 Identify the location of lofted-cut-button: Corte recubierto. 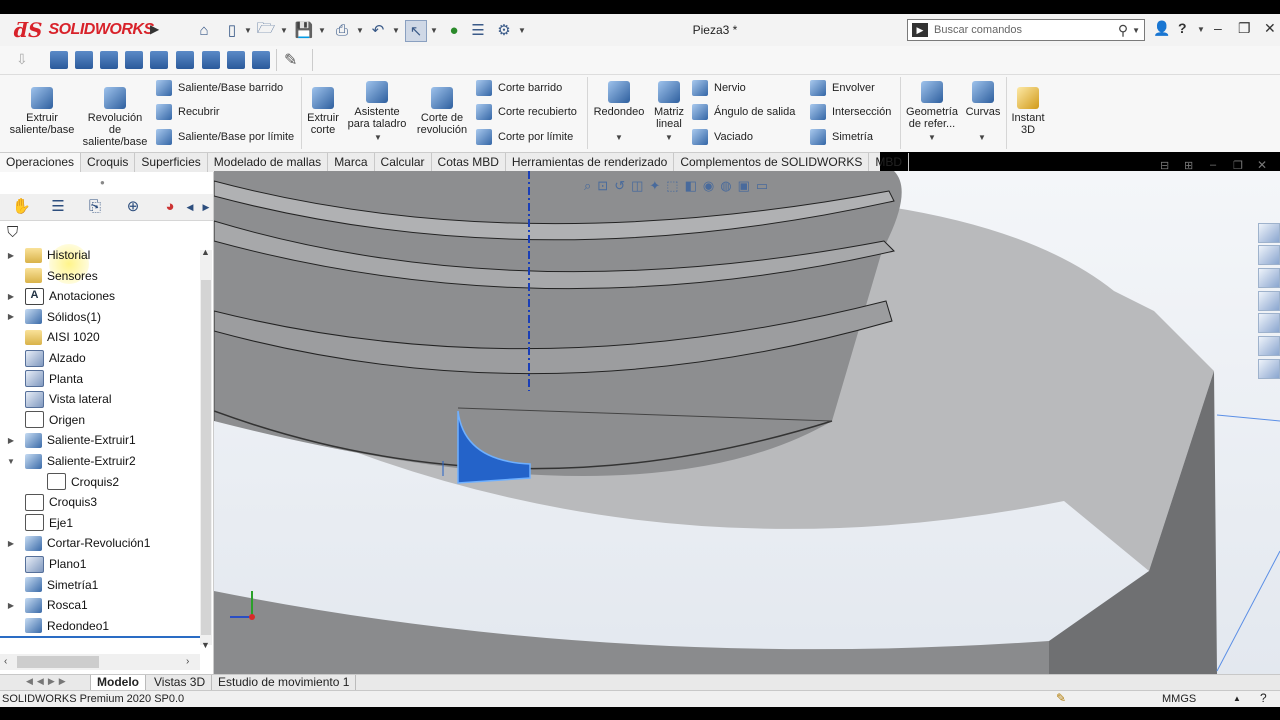
(526, 112).